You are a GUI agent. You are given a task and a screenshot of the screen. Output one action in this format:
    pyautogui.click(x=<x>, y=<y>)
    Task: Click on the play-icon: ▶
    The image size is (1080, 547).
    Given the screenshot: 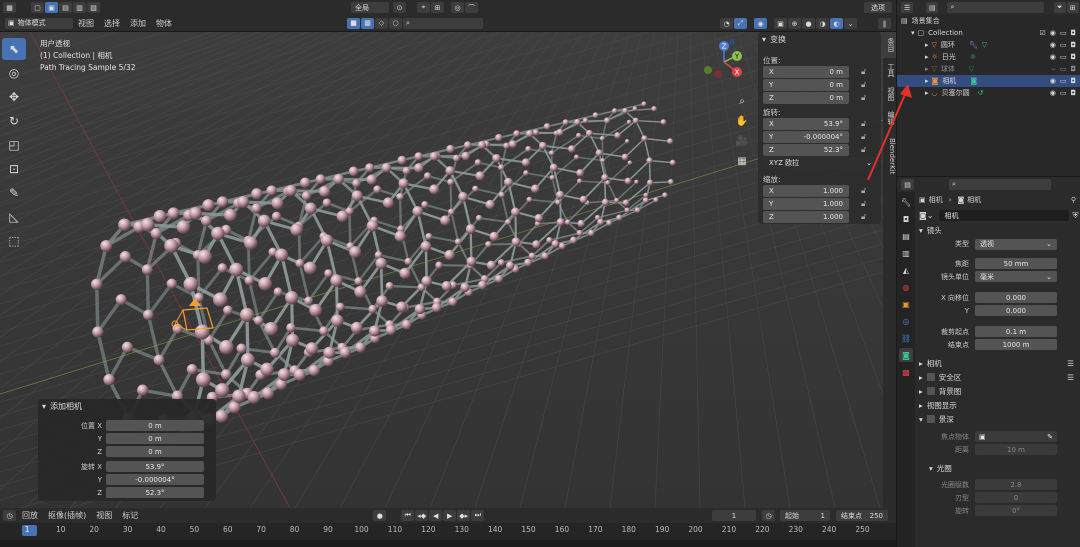 What is the action you would take?
    pyautogui.click(x=450, y=515)
    